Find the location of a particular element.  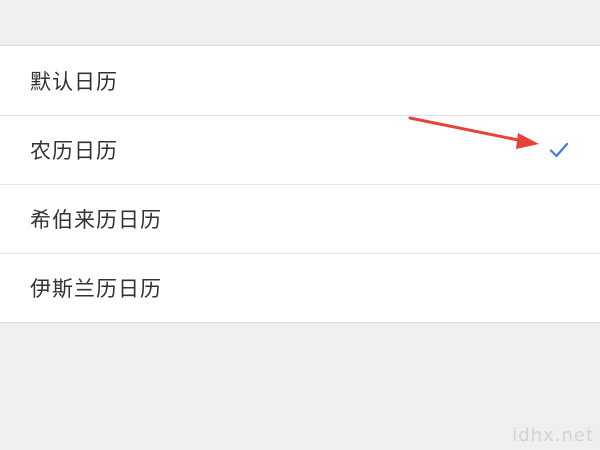

calendar-option-label: 默认日历 is located at coordinates (74, 81).